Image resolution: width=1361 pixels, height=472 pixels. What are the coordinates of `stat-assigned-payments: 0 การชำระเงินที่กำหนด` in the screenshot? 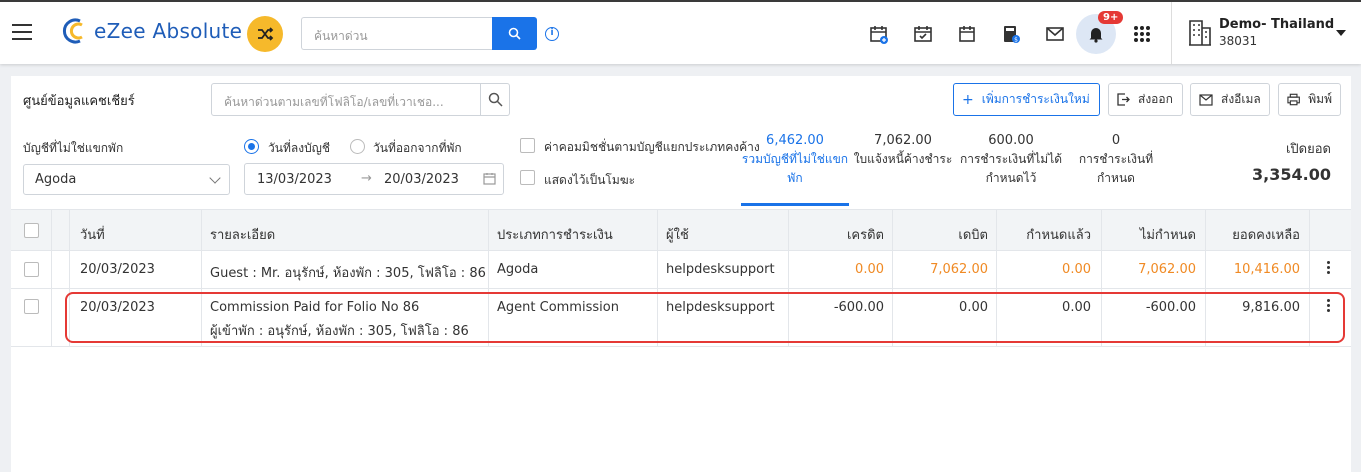 It's located at (1116, 159).